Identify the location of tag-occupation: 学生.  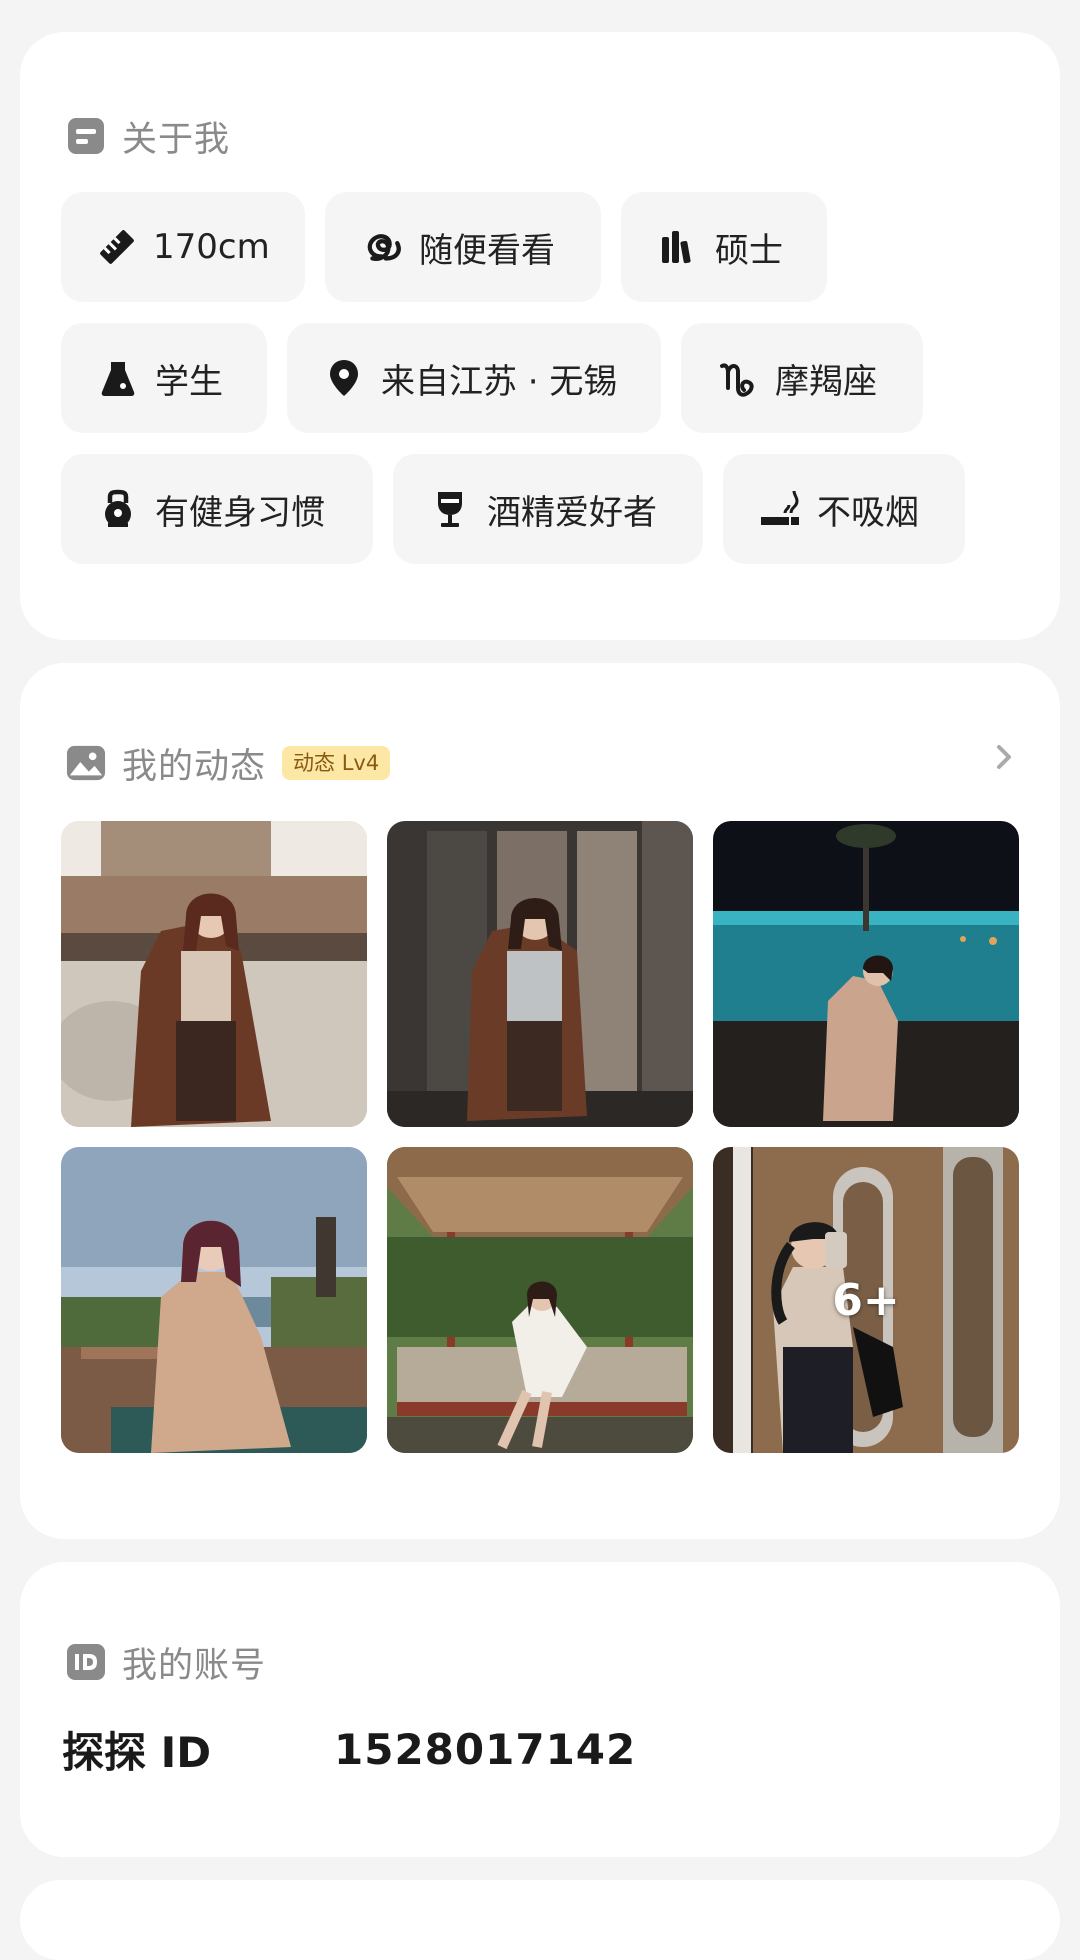
(164, 378).